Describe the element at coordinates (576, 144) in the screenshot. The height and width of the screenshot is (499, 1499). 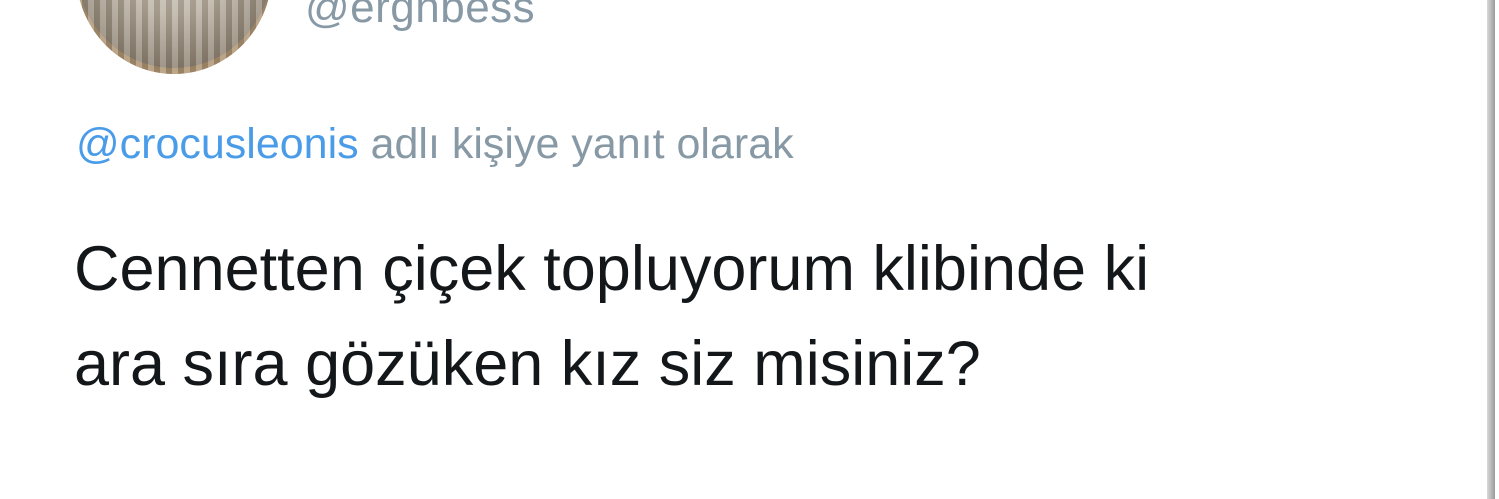
I see `reply-context-text: adlı kişiye yanıt olarak` at that location.